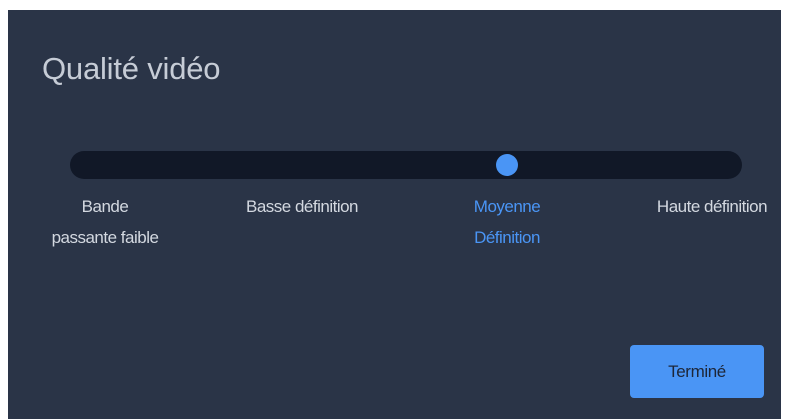  Describe the element at coordinates (712, 206) in the screenshot. I see `level-label-high-definition: Haute définition` at that location.